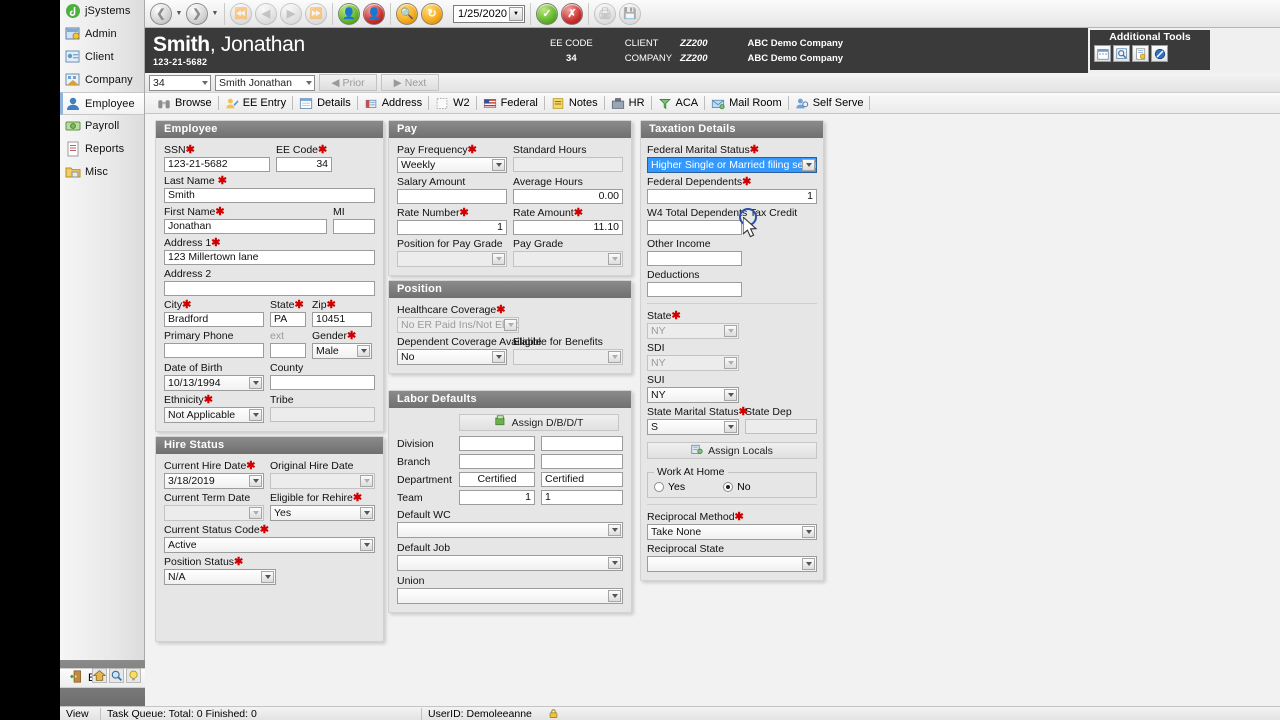 The width and height of the screenshot is (1280, 720). What do you see at coordinates (693, 395) in the screenshot?
I see `sui-select: NY` at bounding box center [693, 395].